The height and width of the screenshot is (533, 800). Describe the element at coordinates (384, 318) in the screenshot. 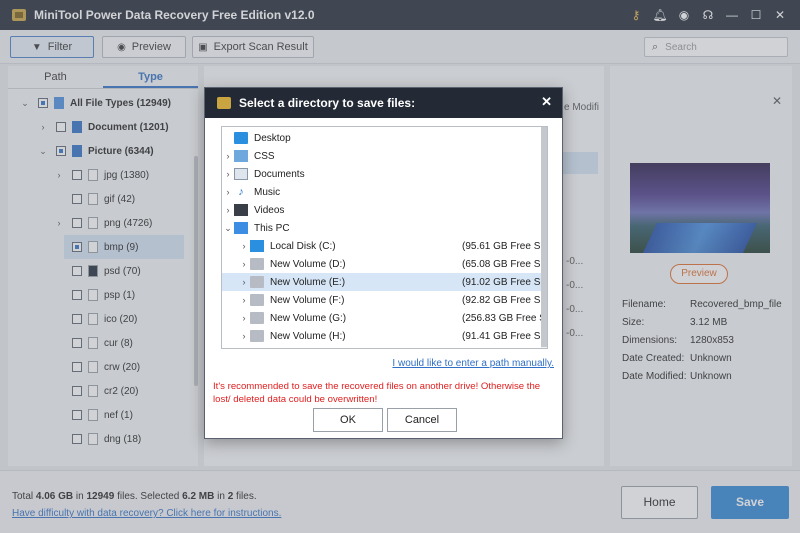

I see `dir-item-drive: › New Volume (G:) (256.83 GB Free Sp` at that location.